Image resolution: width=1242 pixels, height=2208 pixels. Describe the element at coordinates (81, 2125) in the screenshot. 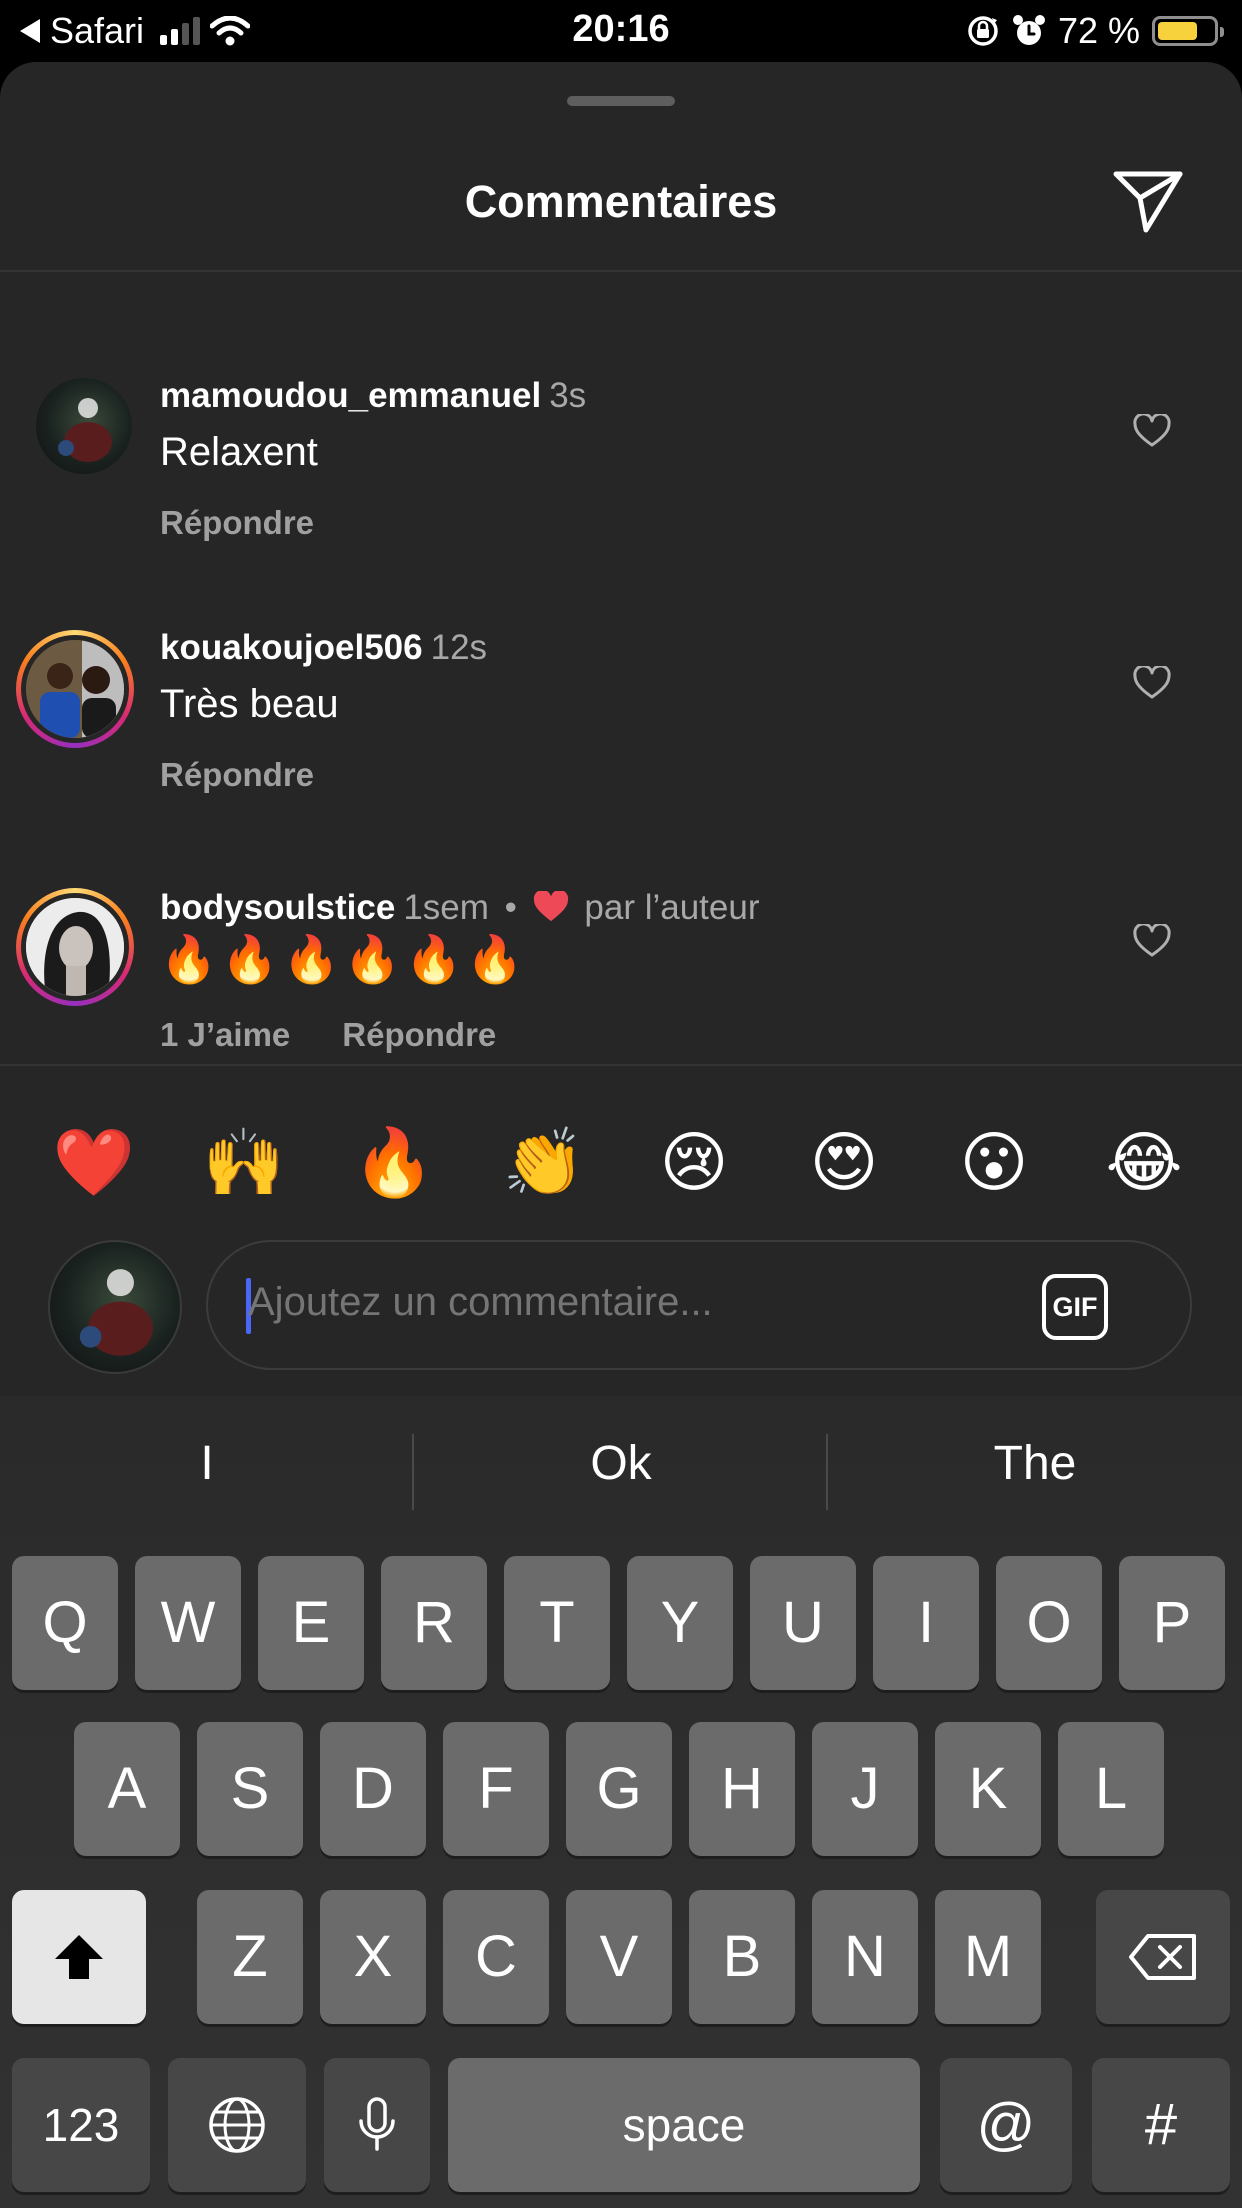

I see `numbers-key: 123` at that location.